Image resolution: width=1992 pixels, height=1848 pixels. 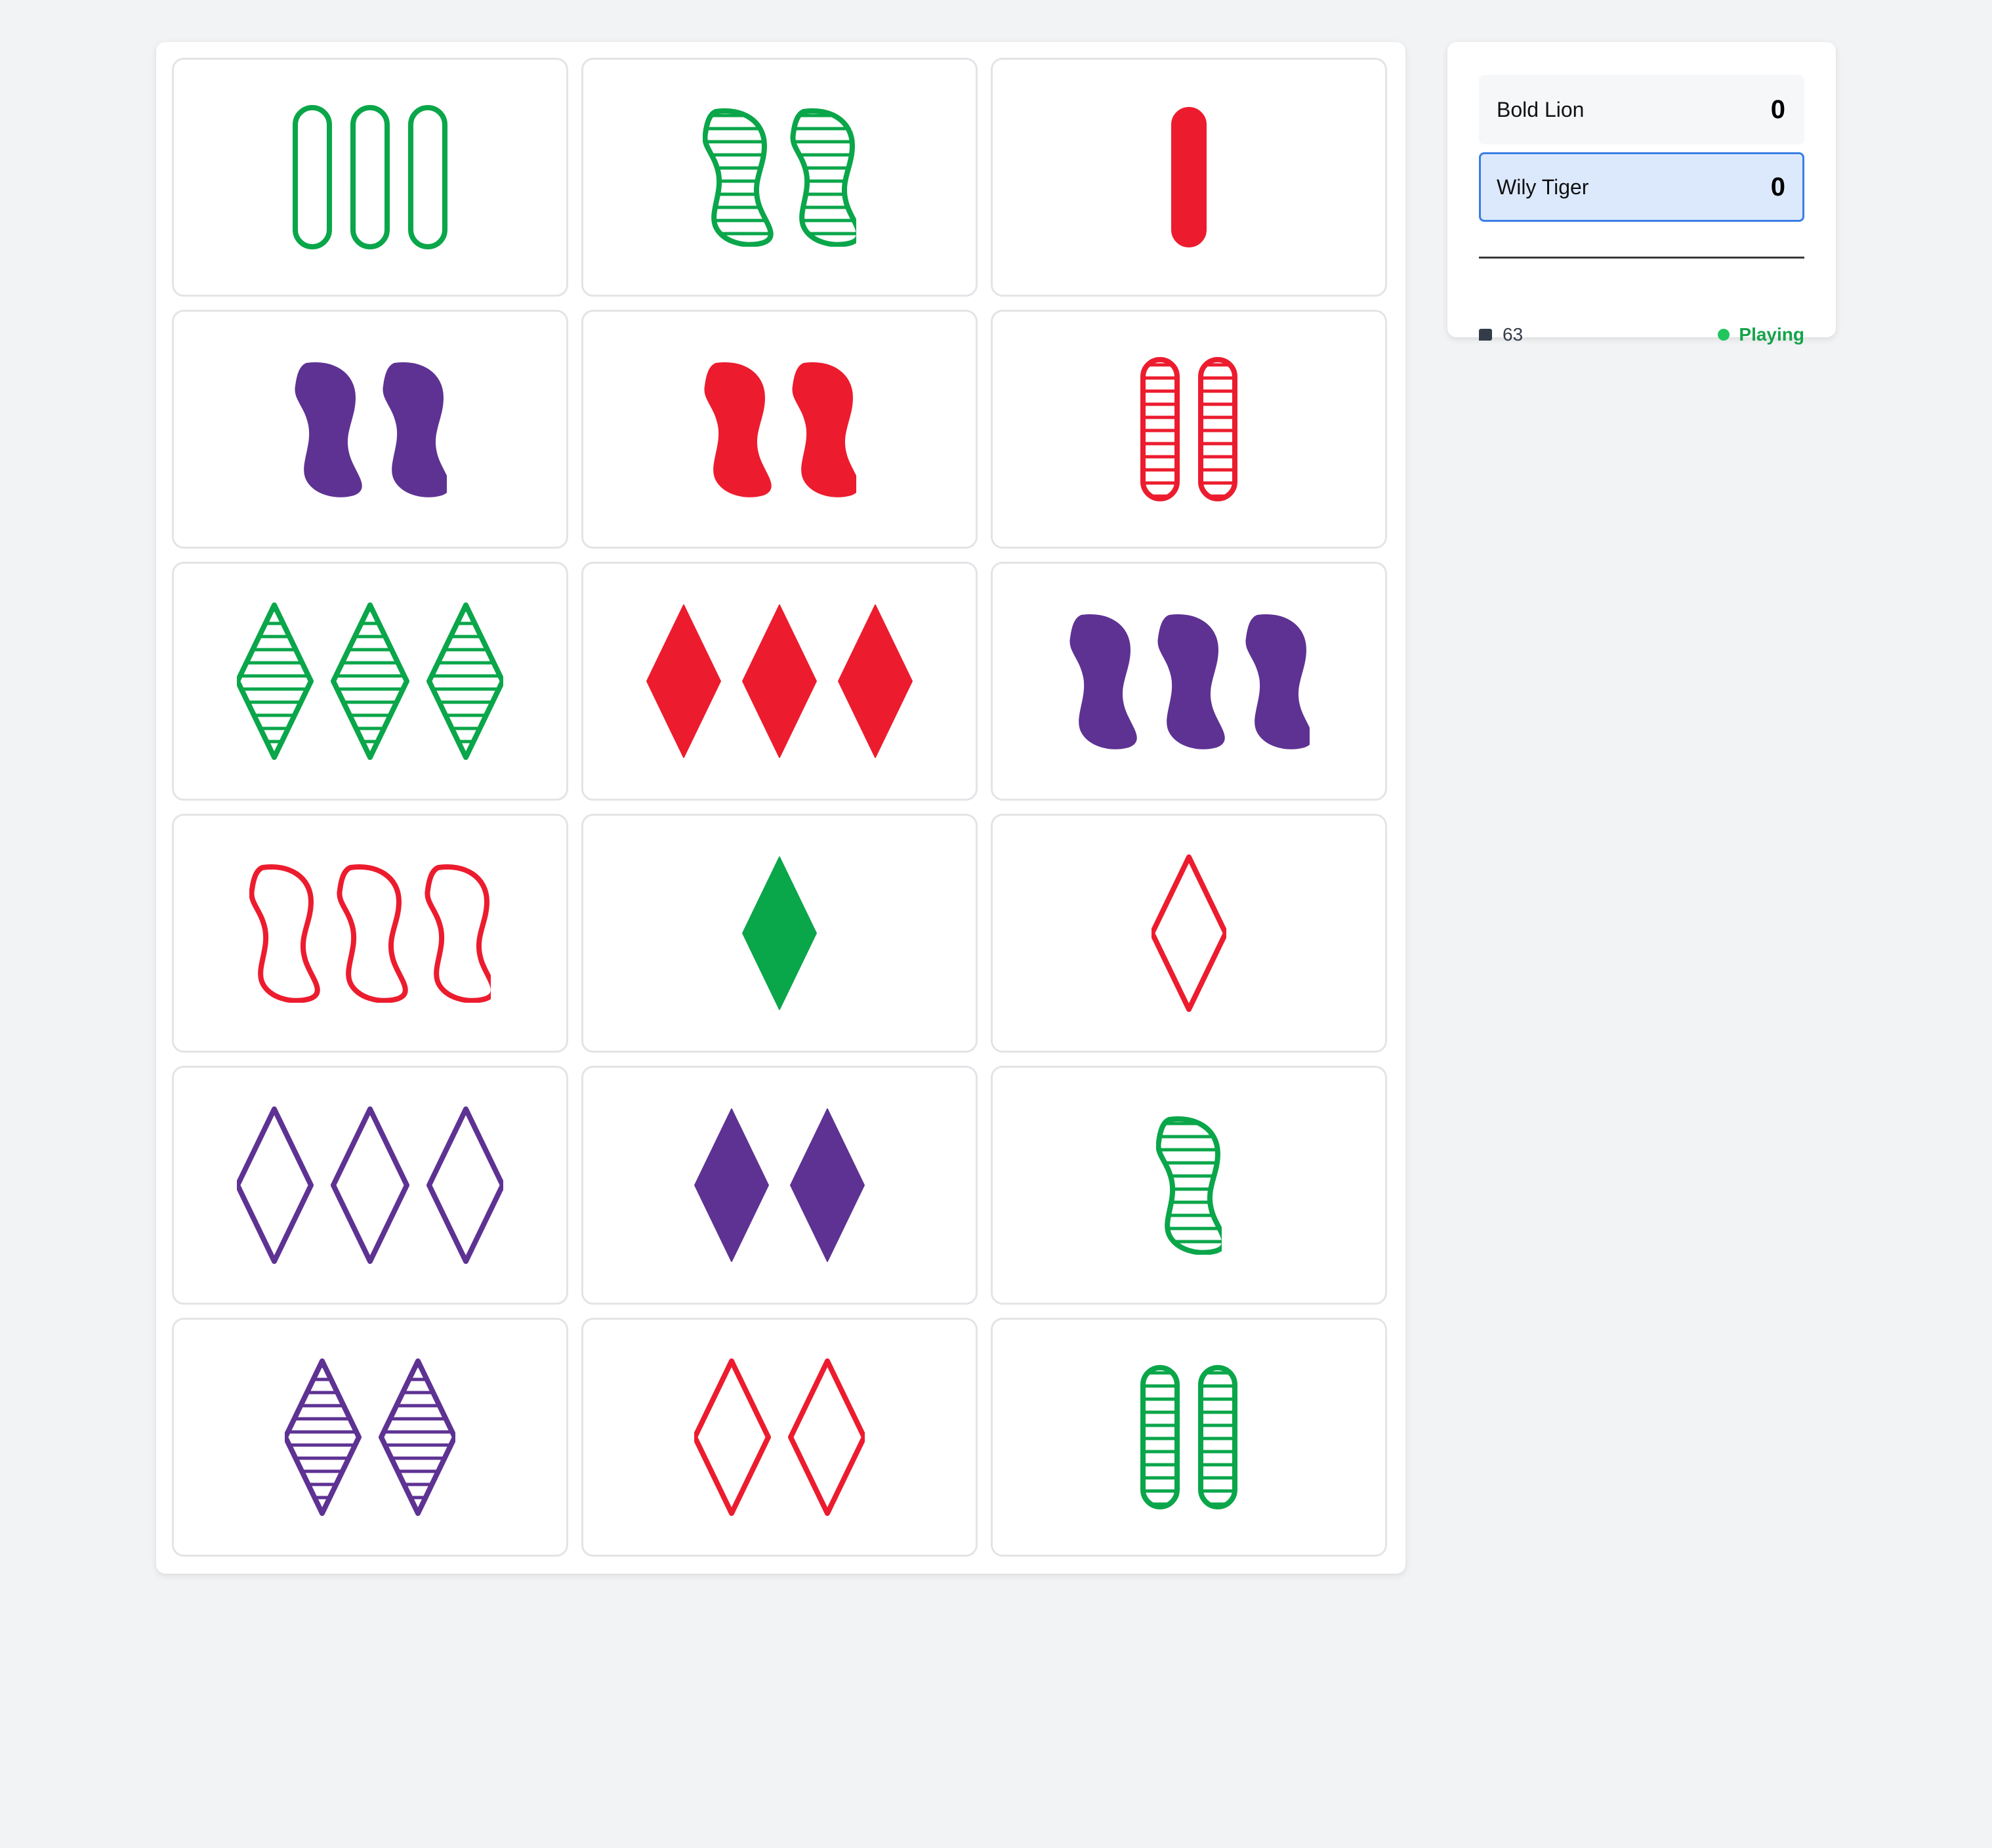 I want to click on status-dot-icon, so click(x=1724, y=335).